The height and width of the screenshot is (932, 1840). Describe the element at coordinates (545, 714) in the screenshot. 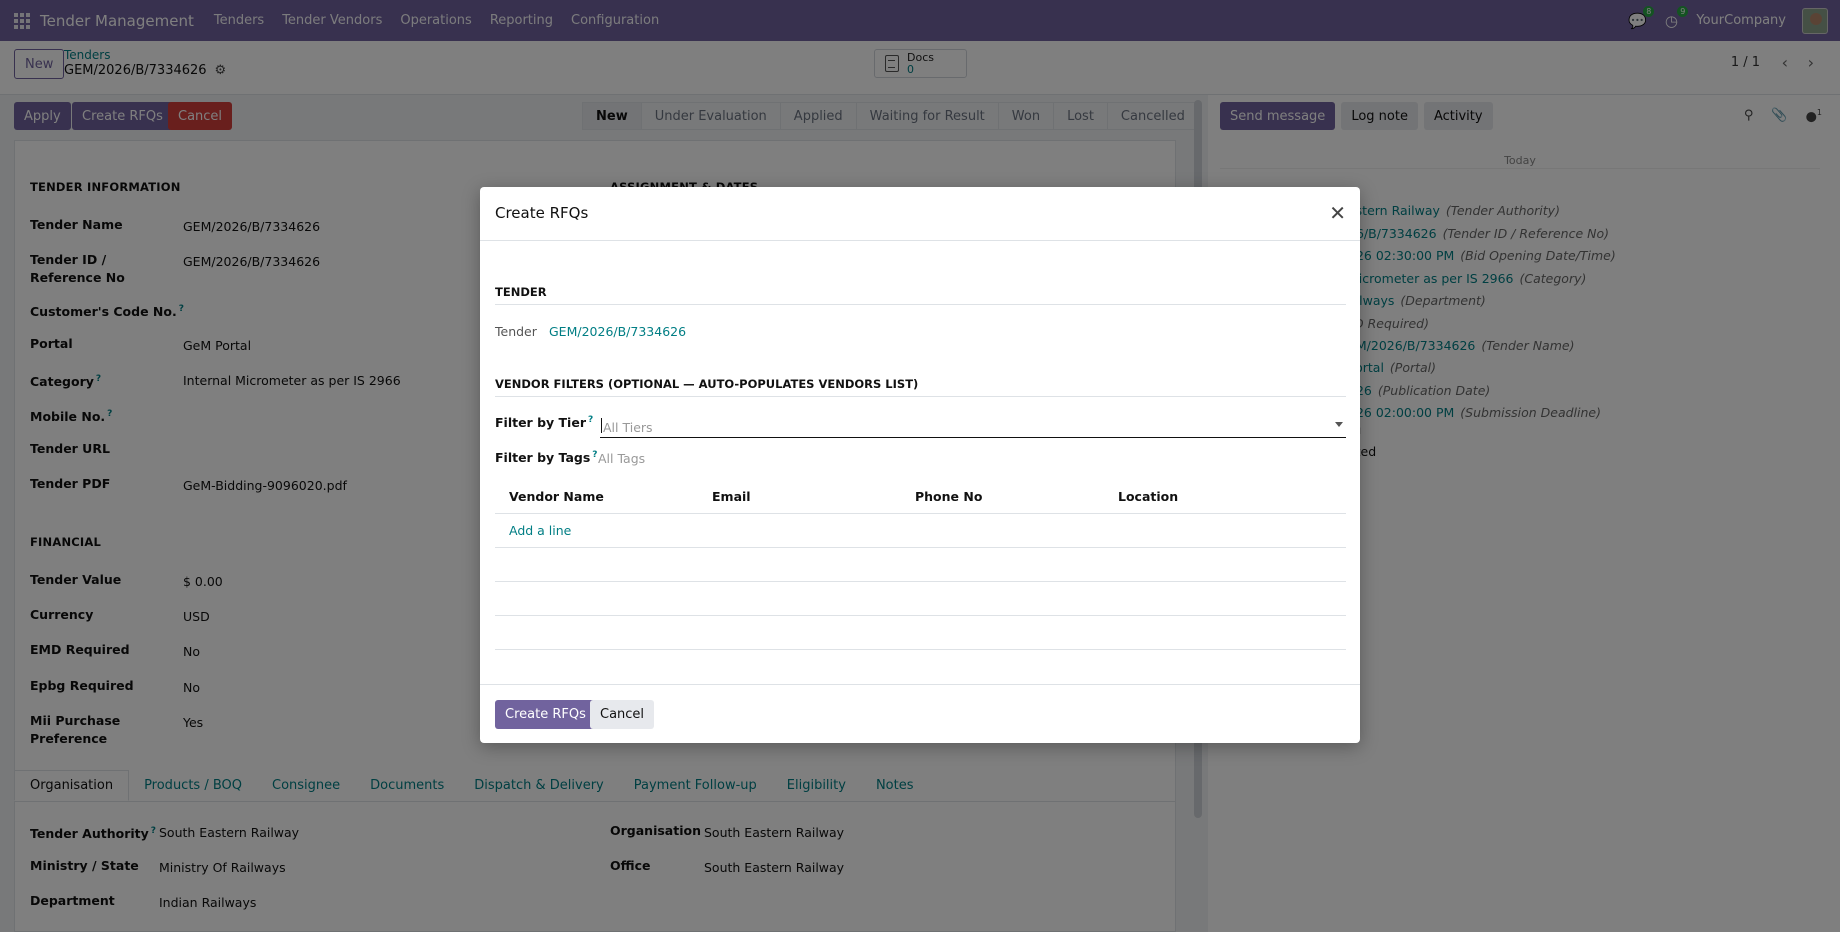

I see `create-rfqs-submit-button: Create RFQs` at that location.